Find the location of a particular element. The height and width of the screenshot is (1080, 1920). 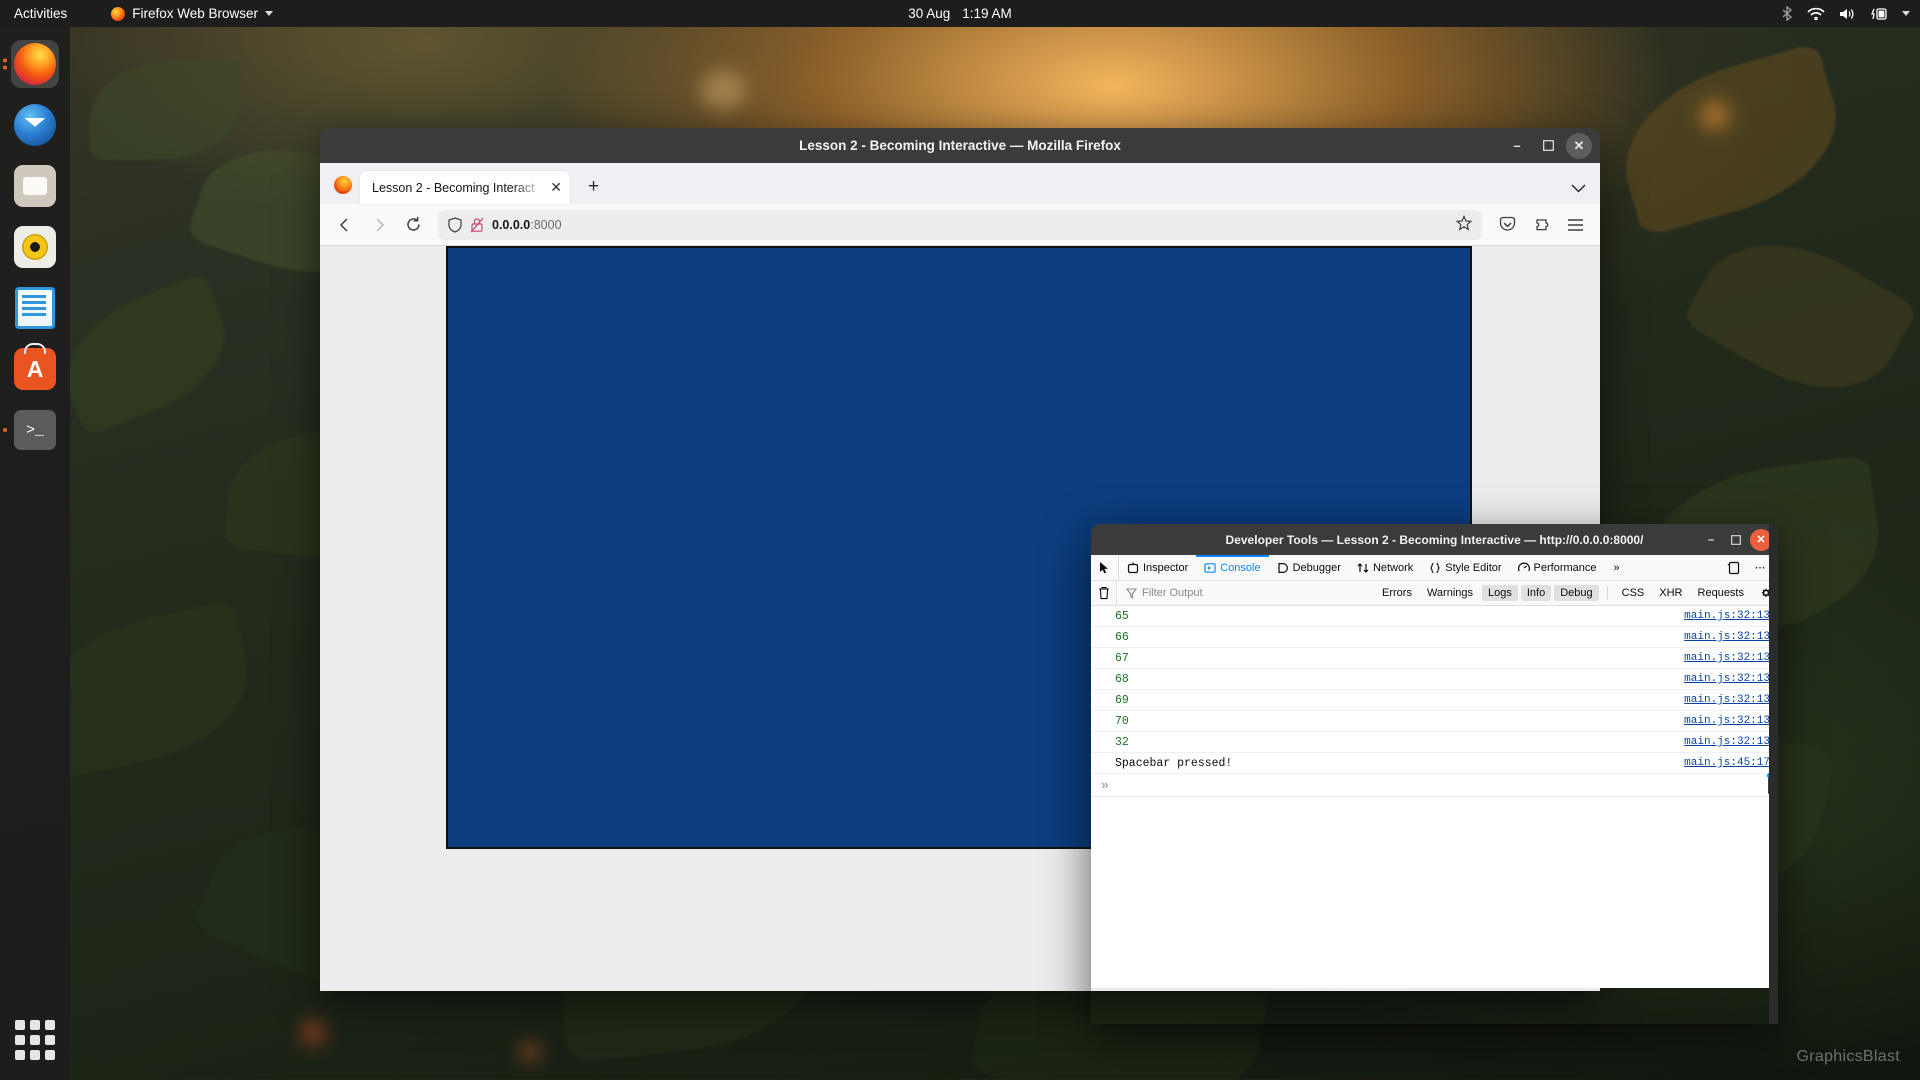

console-message: 66 is located at coordinates (1122, 637).